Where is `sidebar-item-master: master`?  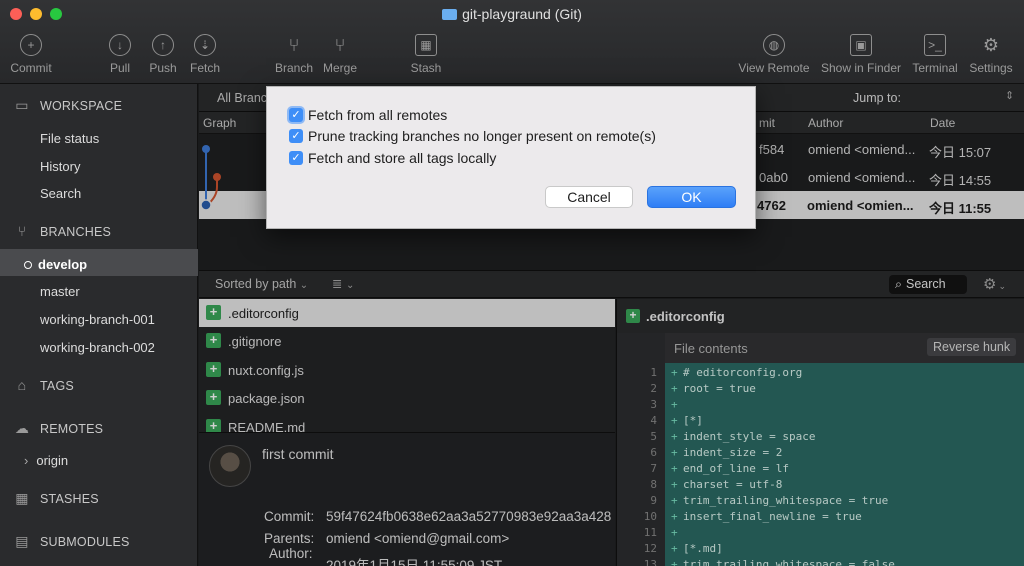
sidebar-item-master: master is located at coordinates (60, 291).